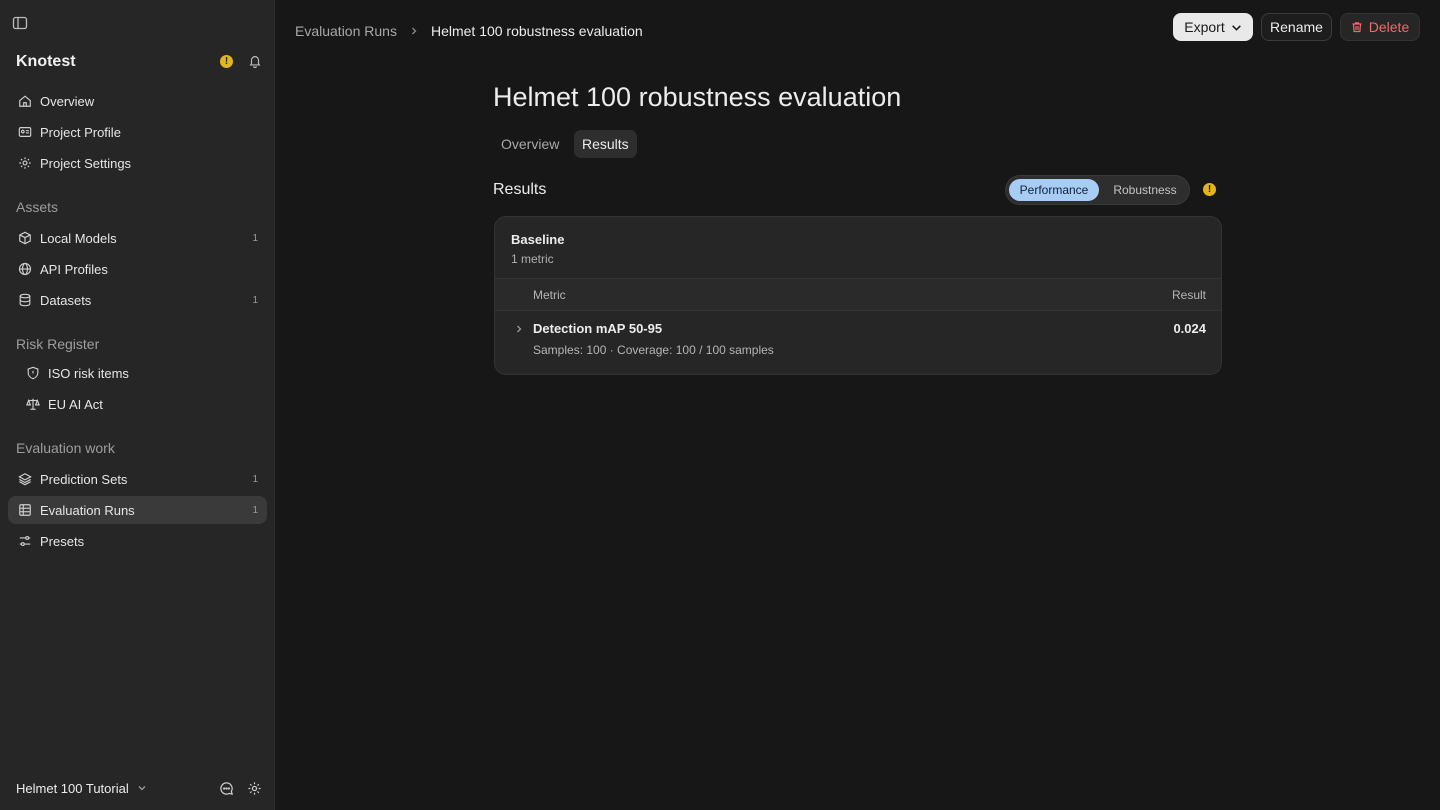  I want to click on id-card-icon, so click(25, 132).